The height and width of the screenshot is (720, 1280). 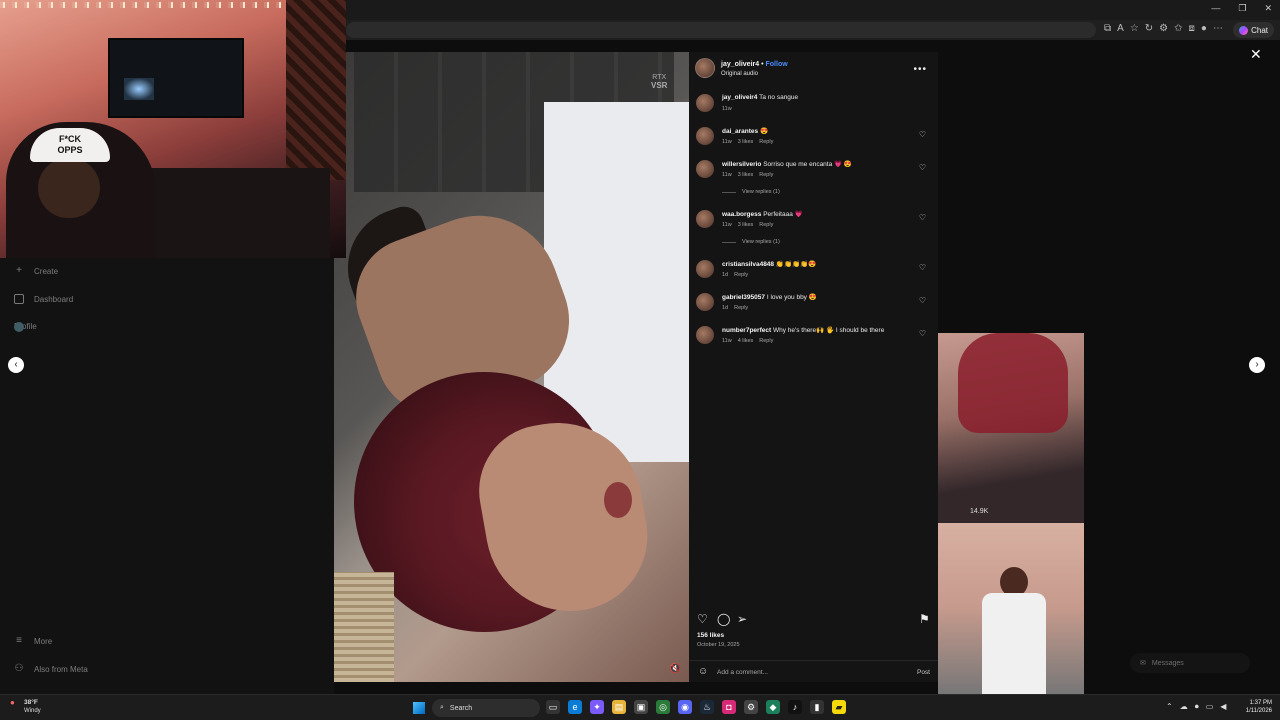 I want to click on taskbar-search: ⌕ Search, so click(x=486, y=708).